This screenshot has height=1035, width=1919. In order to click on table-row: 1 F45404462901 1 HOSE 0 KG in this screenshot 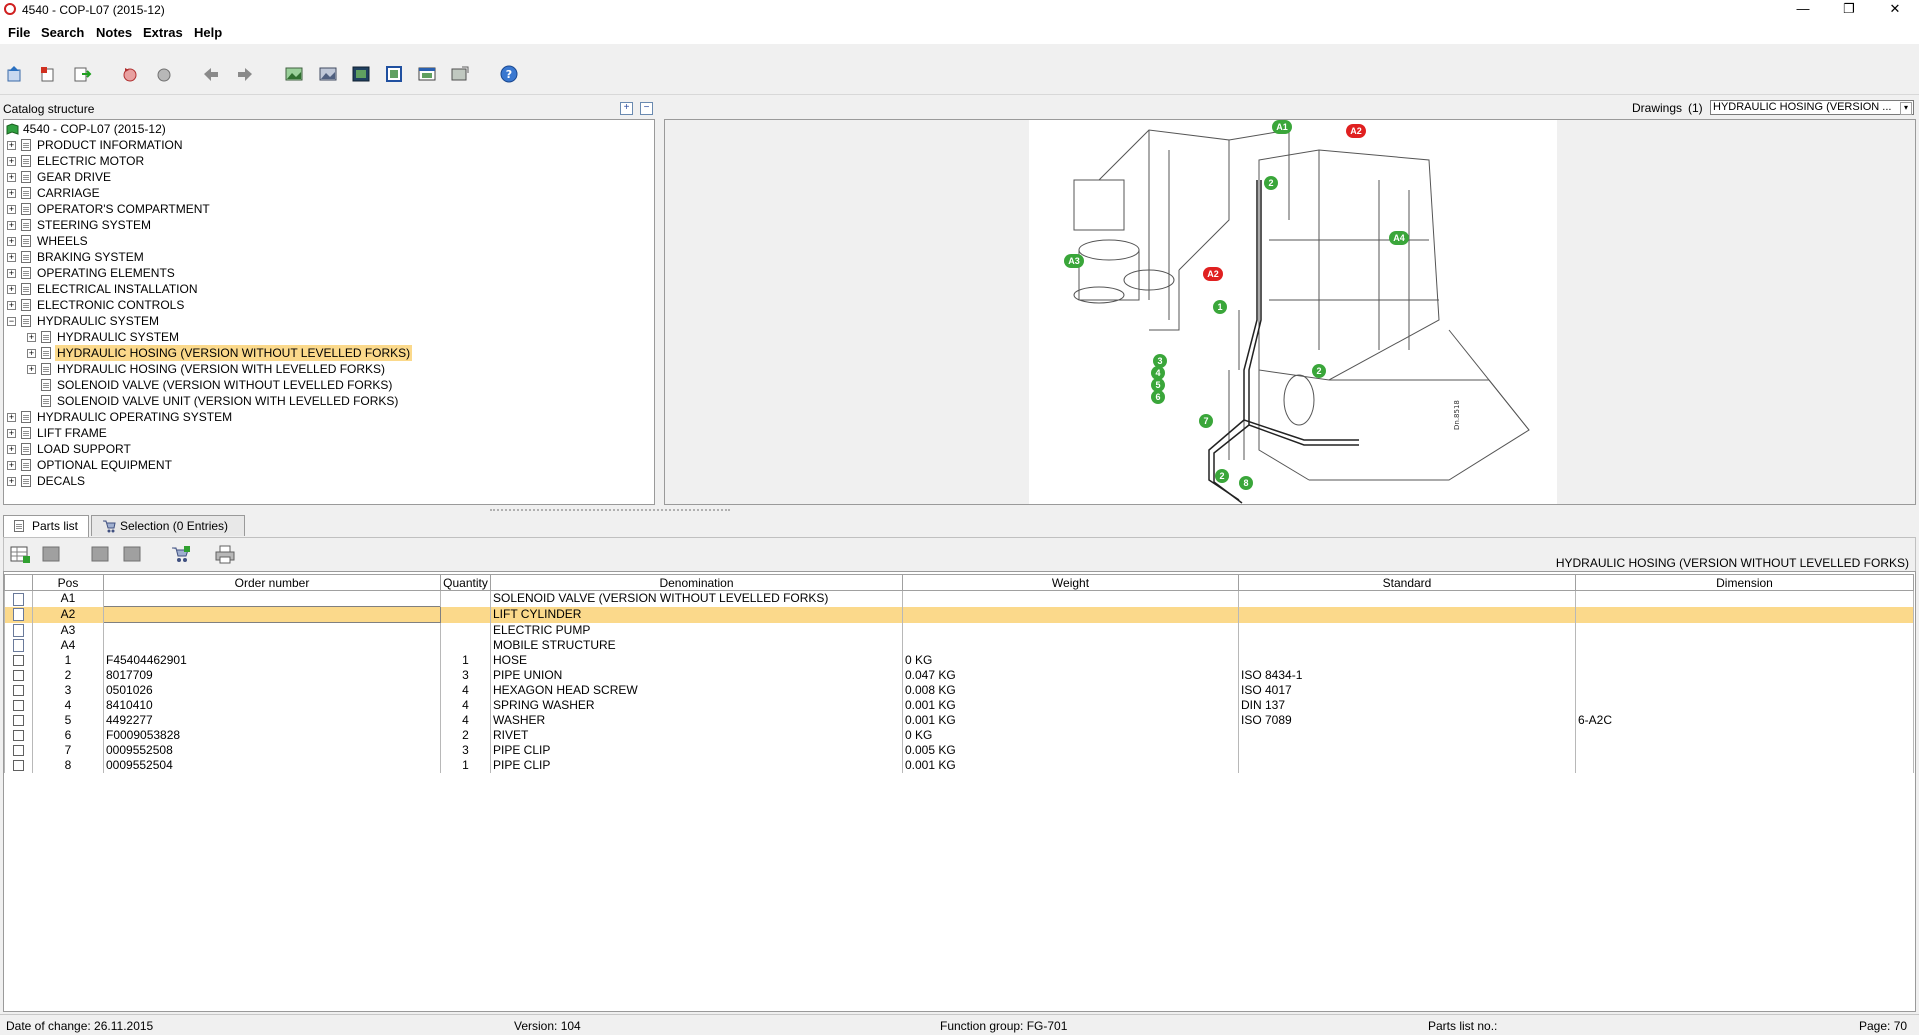, I will do `click(959, 660)`.